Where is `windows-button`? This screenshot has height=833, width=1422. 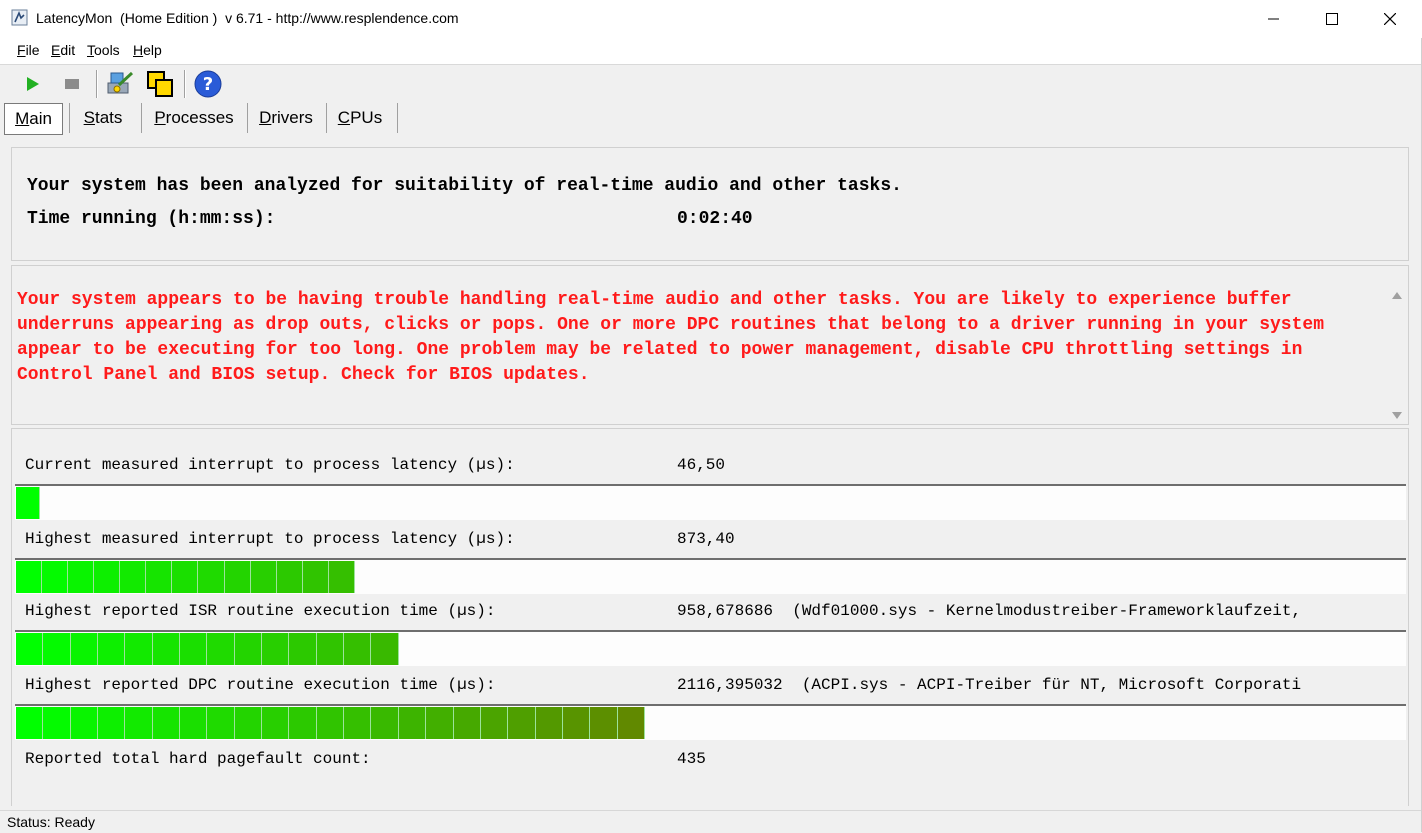
windows-button is located at coordinates (160, 84).